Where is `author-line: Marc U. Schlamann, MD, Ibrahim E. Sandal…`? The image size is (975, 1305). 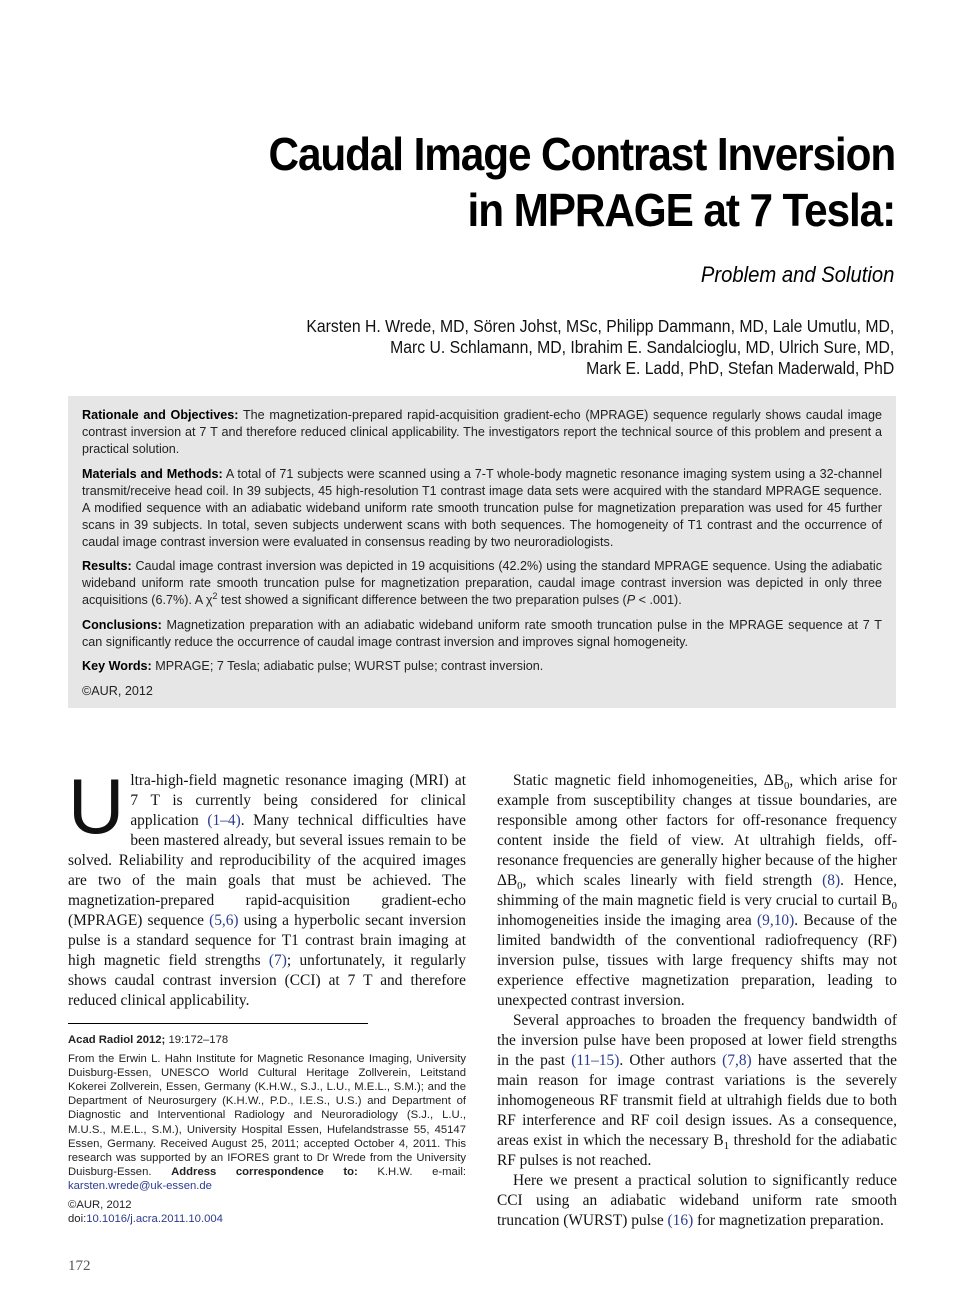 author-line: Marc U. Schlamann, MD, Ibrahim E. Sandal… is located at coordinates (641, 347).